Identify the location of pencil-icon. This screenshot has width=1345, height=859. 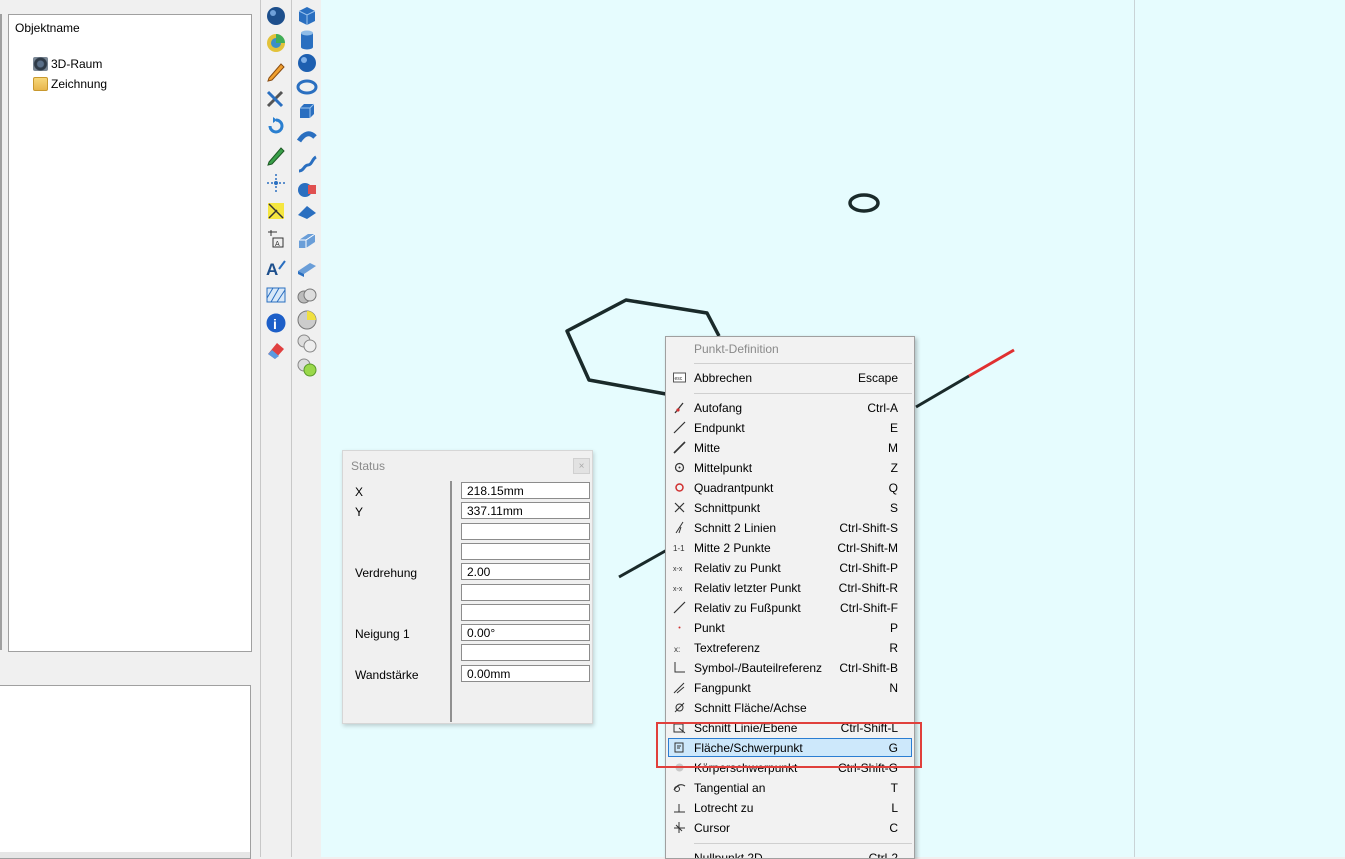
(276, 71).